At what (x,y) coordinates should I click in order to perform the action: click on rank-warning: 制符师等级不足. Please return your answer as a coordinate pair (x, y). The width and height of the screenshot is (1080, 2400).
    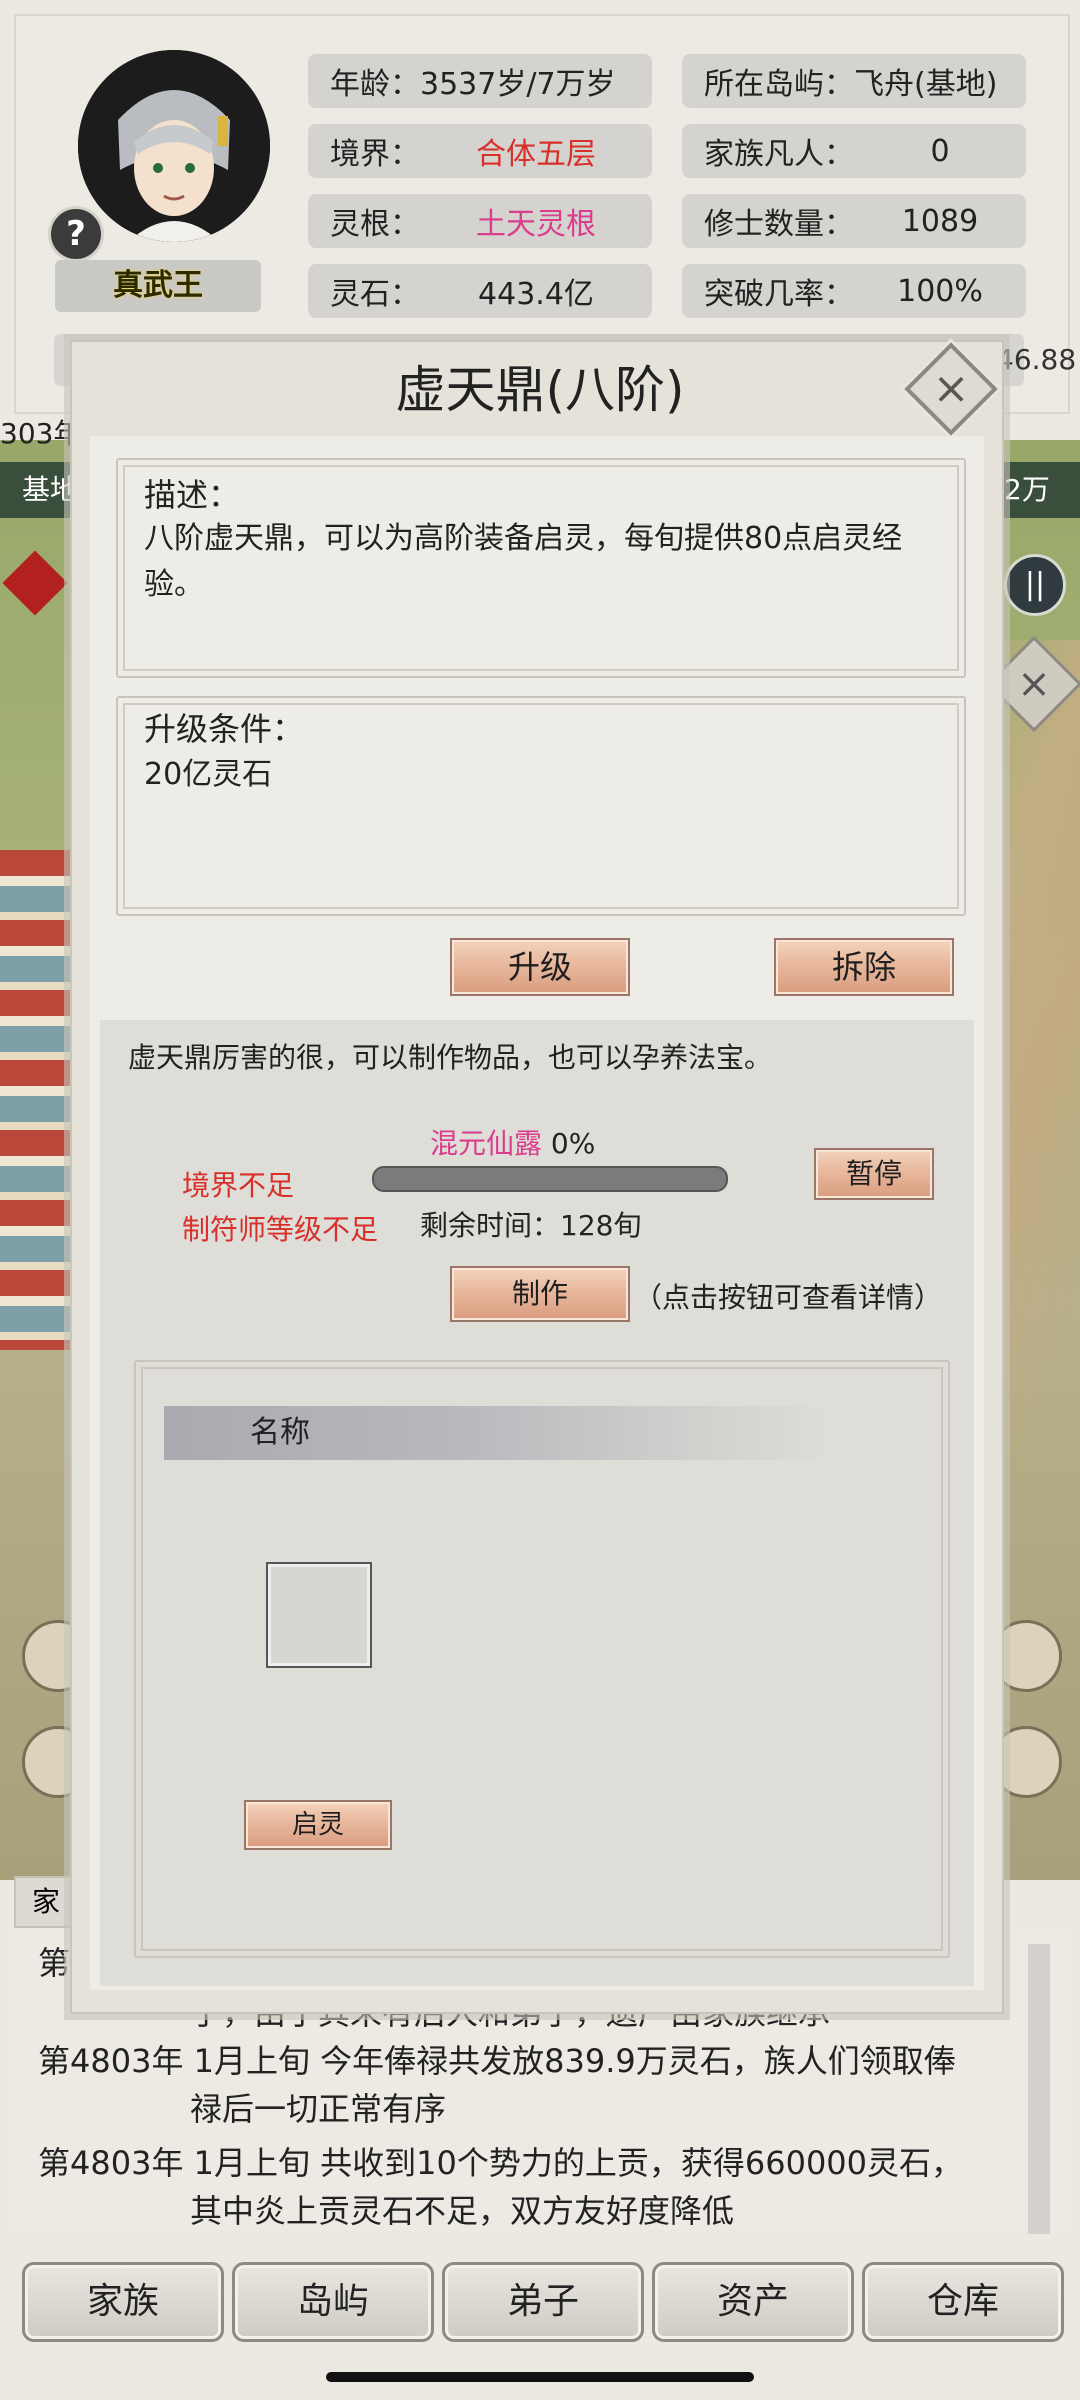
    Looking at the image, I should click on (280, 1229).